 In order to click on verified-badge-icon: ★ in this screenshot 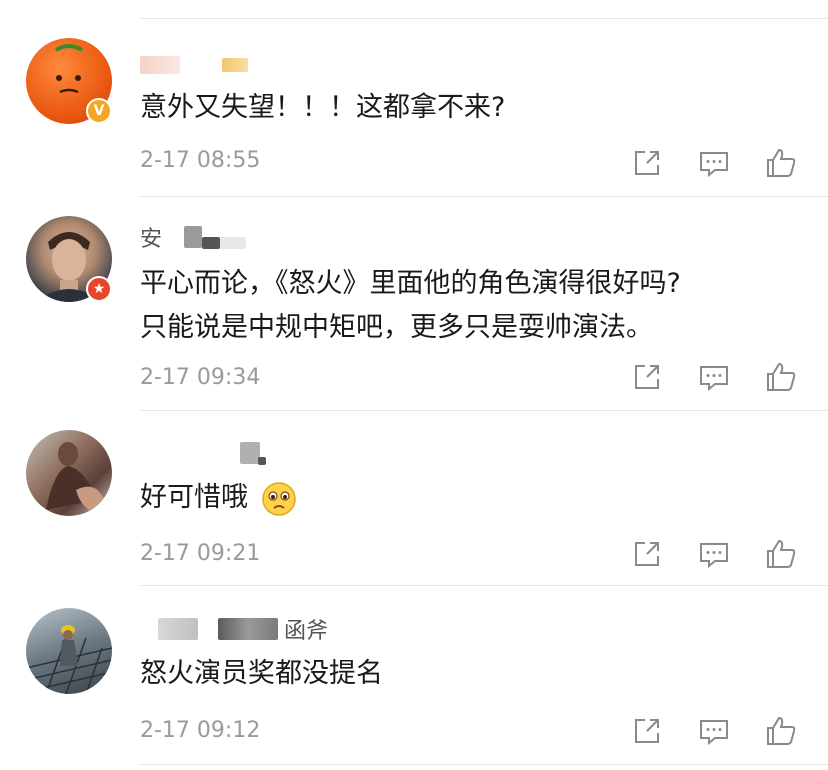, I will do `click(99, 289)`.